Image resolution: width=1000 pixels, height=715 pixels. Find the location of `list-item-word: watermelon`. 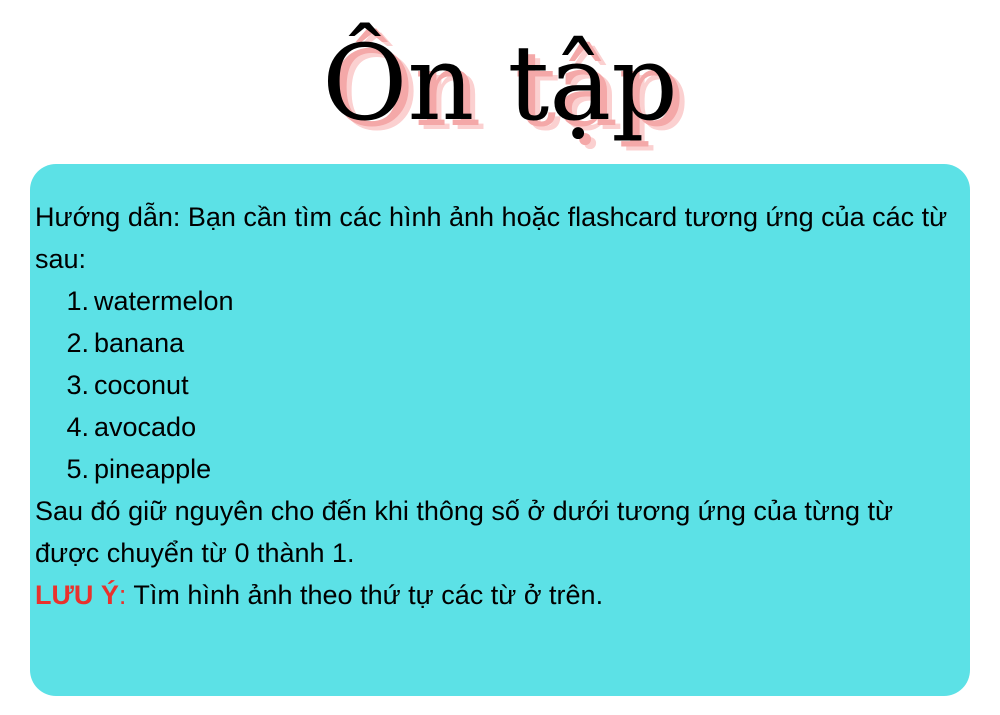

list-item-word: watermelon is located at coordinates (164, 301).